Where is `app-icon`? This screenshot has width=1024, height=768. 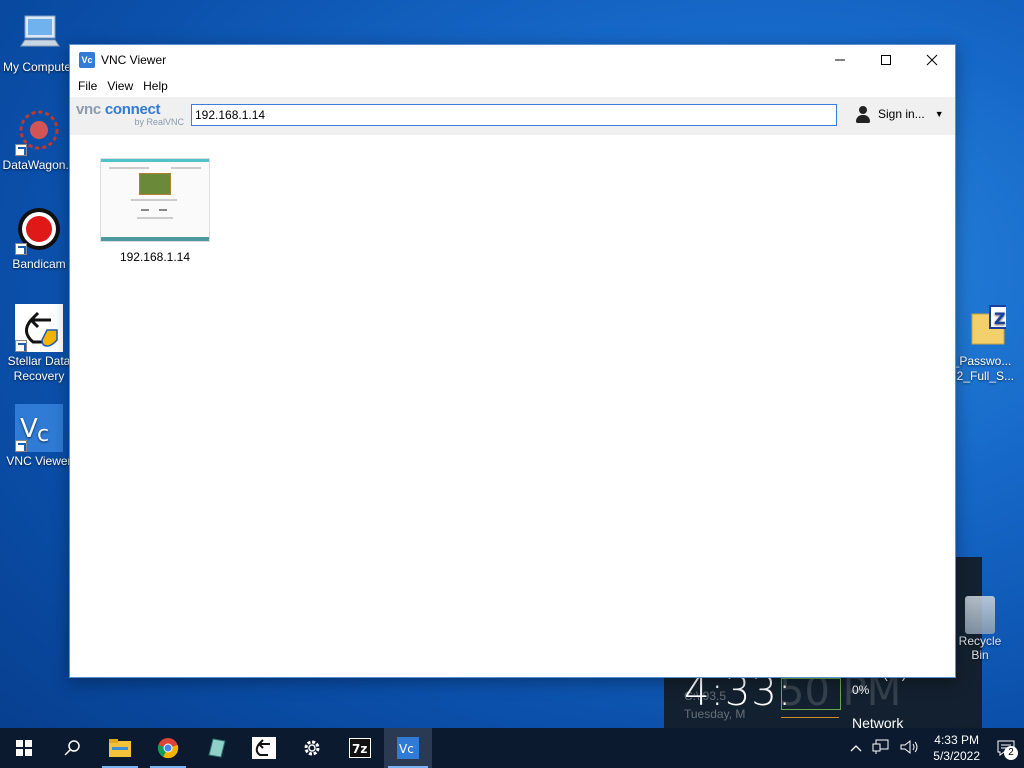 app-icon is located at coordinates (217, 748).